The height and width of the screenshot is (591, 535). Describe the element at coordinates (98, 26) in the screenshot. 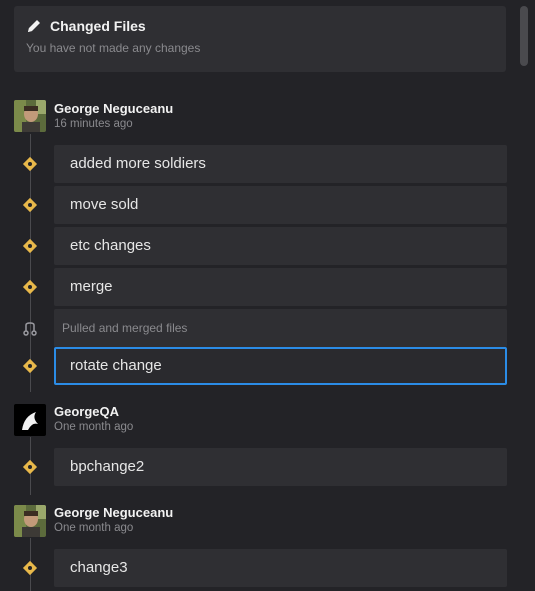

I see `changed-files-title: Changed Files` at that location.